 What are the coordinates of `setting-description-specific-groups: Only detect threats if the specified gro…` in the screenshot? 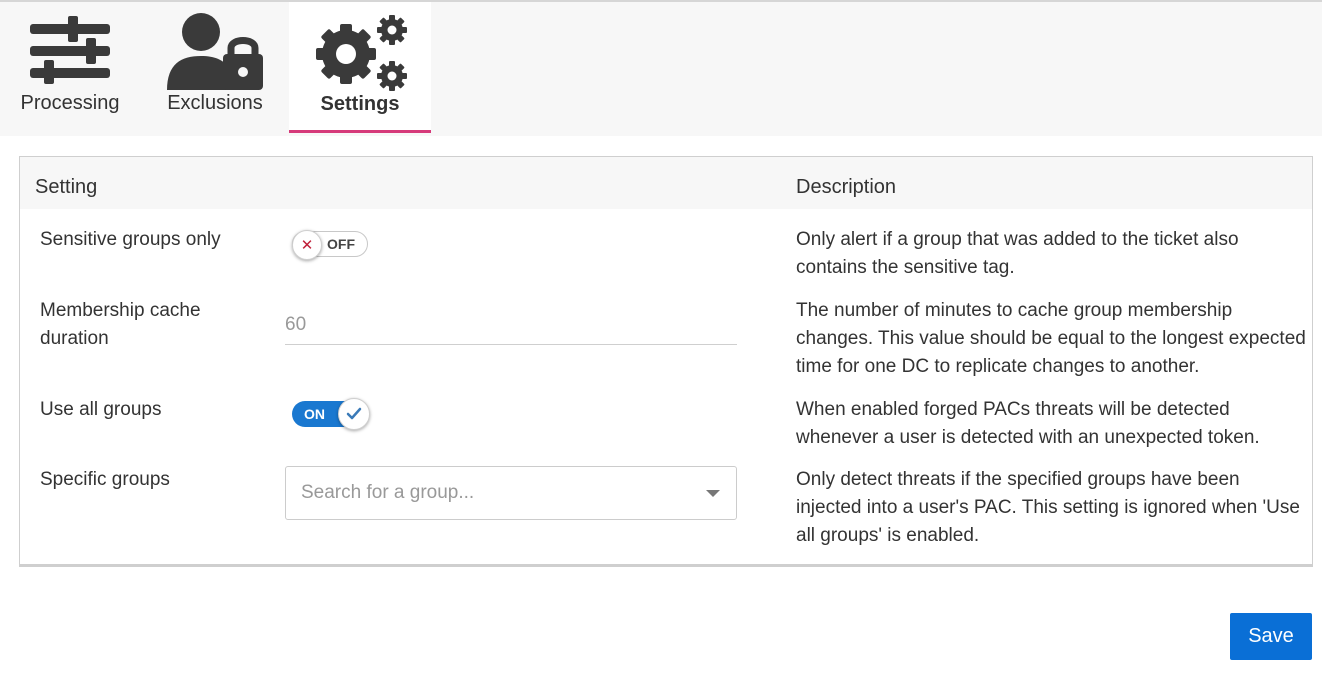 It's located at (1048, 507).